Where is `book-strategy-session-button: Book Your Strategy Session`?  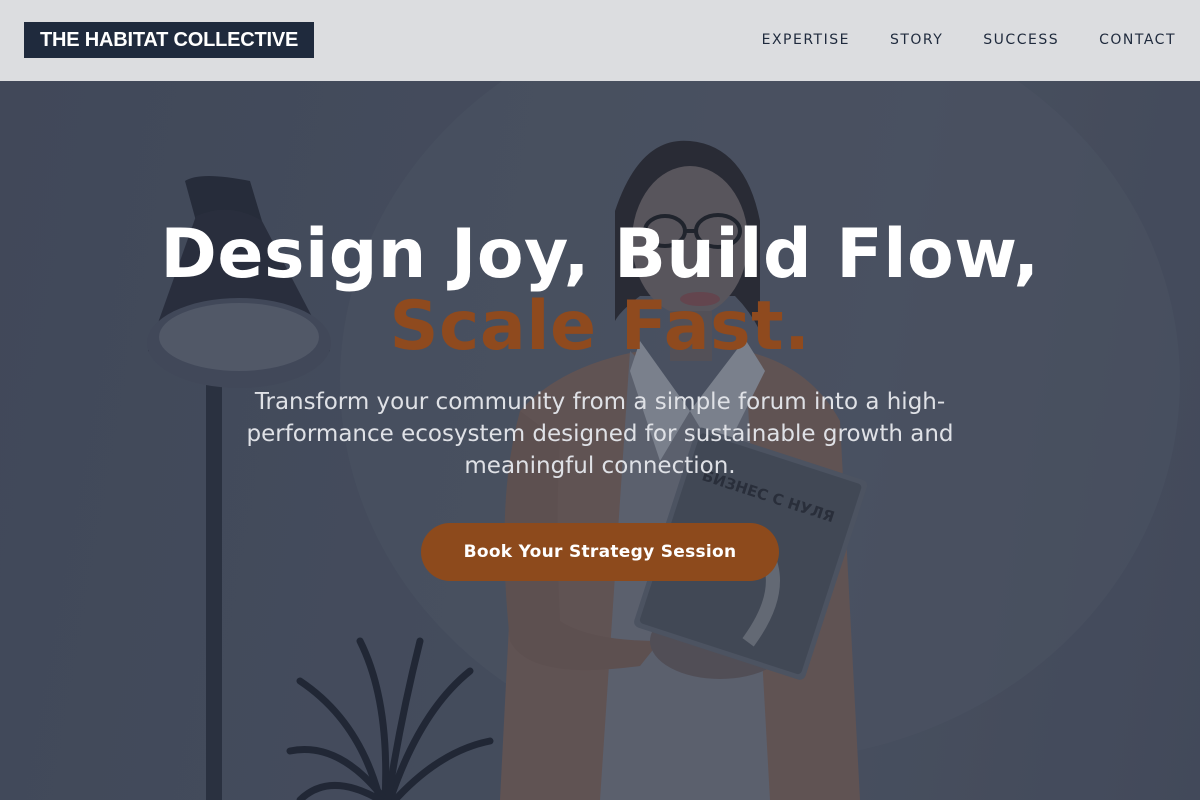 book-strategy-session-button: Book Your Strategy Session is located at coordinates (600, 552).